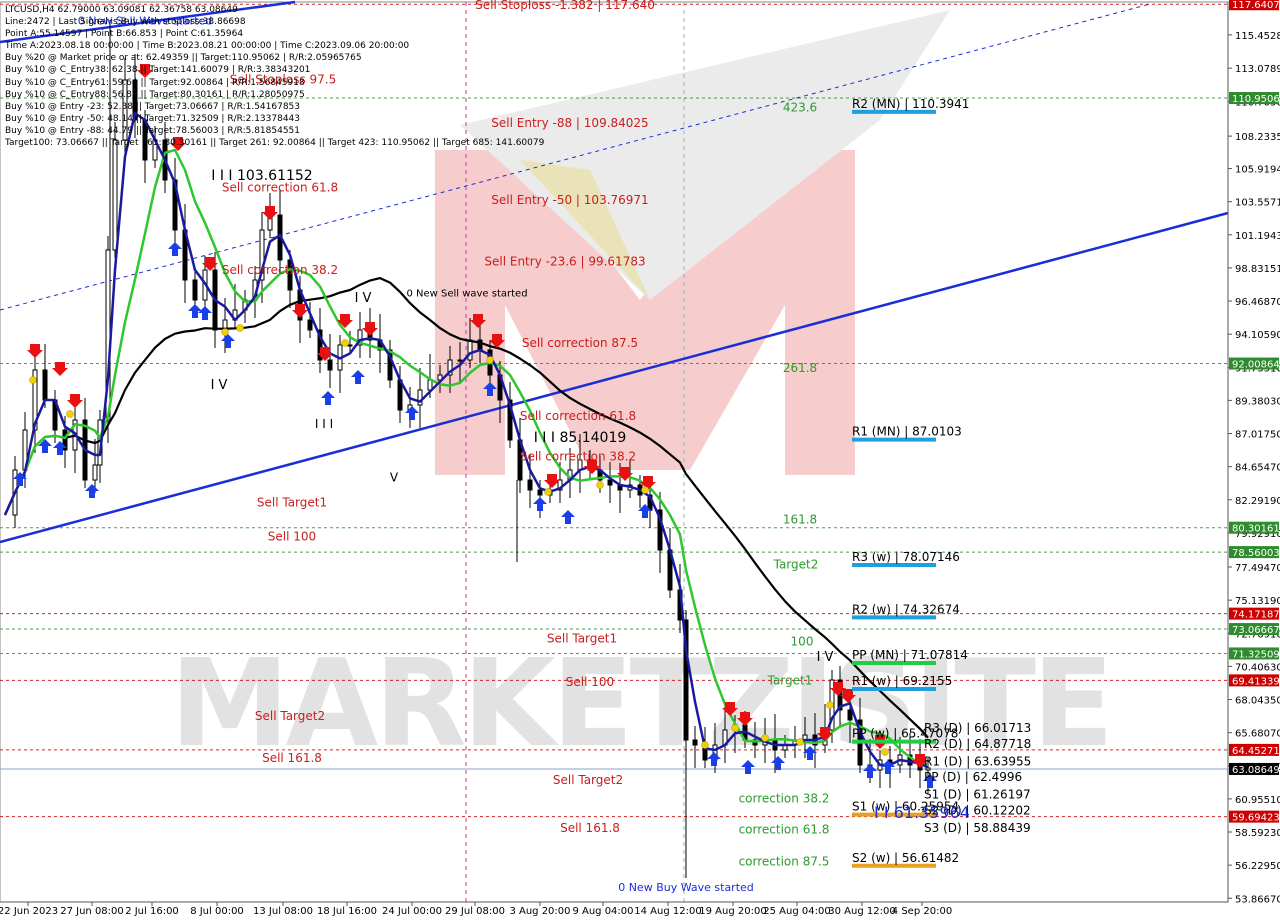 The width and height of the screenshot is (1280, 920). What do you see at coordinates (973, 777) in the screenshot?
I see `daily-pivot-label: PP (D) | 62.4996` at bounding box center [973, 777].